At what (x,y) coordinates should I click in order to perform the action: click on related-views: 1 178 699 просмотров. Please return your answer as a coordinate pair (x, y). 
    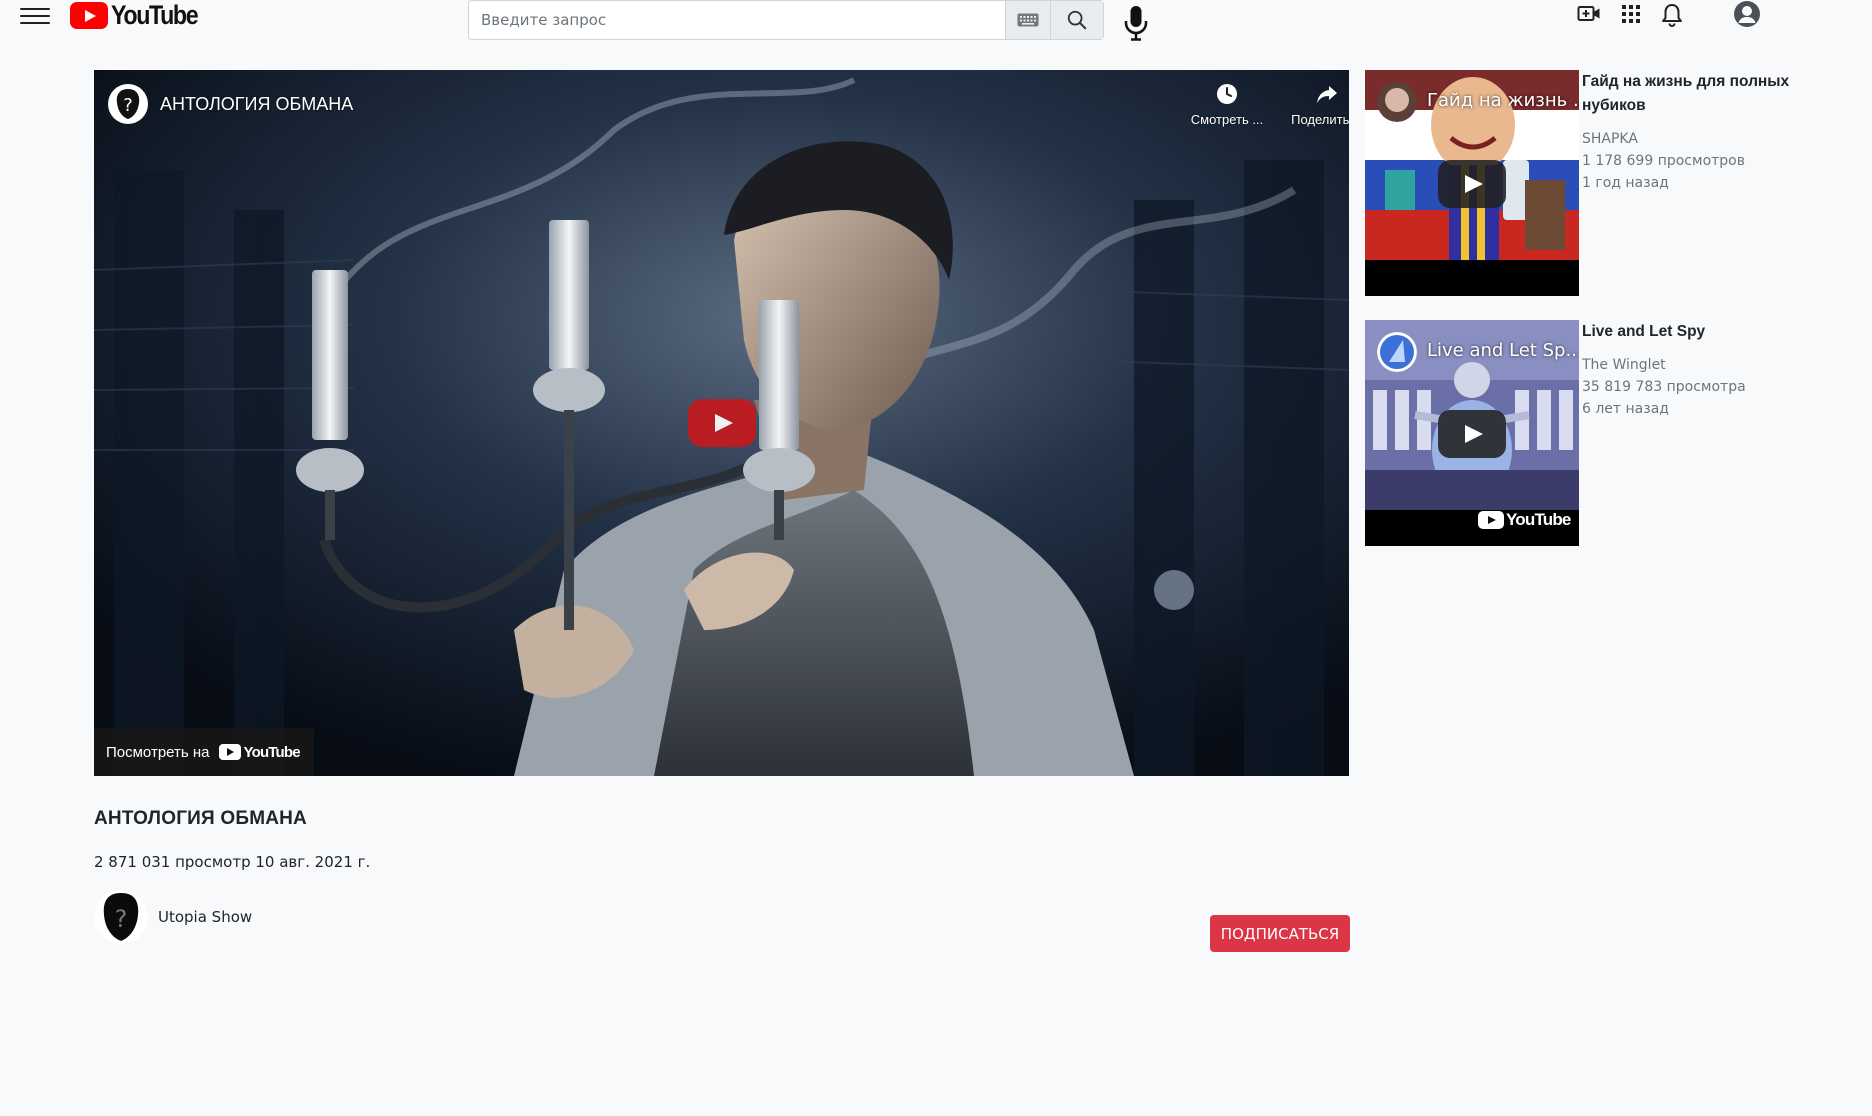
    Looking at the image, I should click on (1663, 161).